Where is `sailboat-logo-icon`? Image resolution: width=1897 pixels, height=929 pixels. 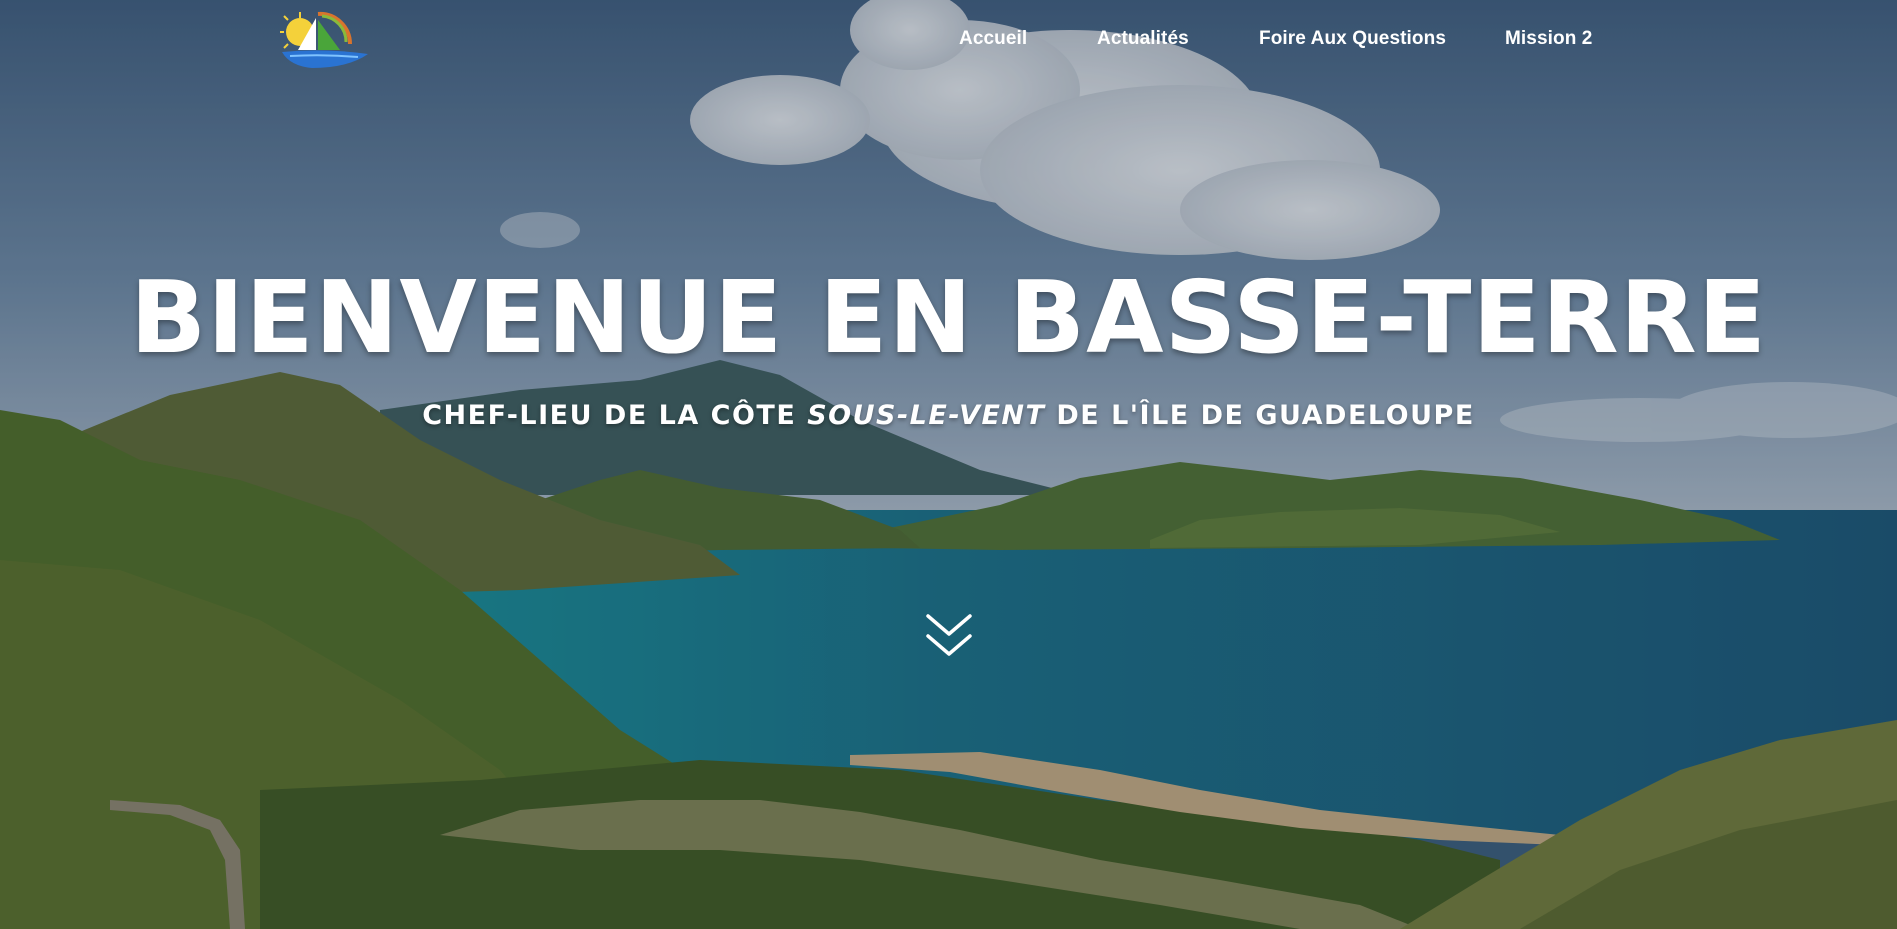
sailboat-logo-icon is located at coordinates (324, 40).